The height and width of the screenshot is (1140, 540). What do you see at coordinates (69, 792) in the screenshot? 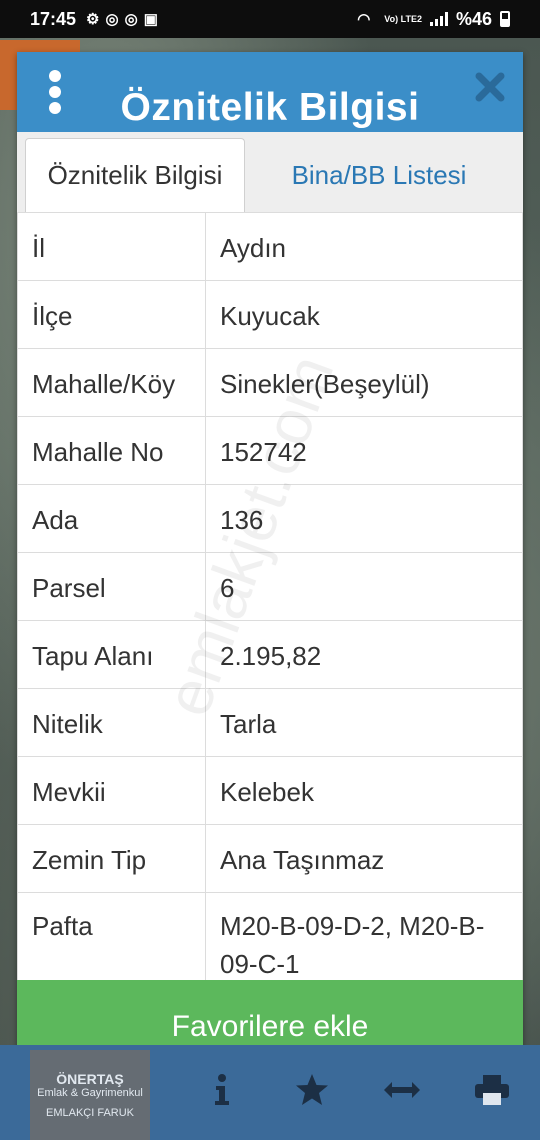
I see `attribute-key: Mevkii` at bounding box center [69, 792].